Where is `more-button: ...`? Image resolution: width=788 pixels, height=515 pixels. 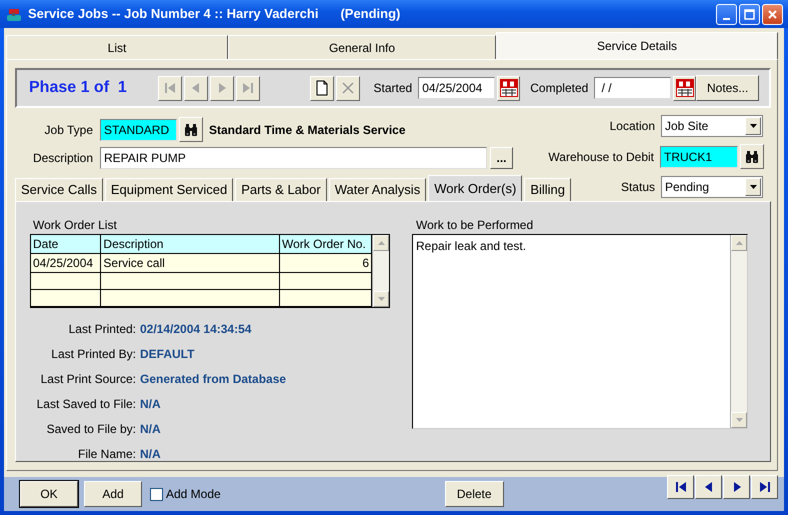
more-button: ... is located at coordinates (501, 158).